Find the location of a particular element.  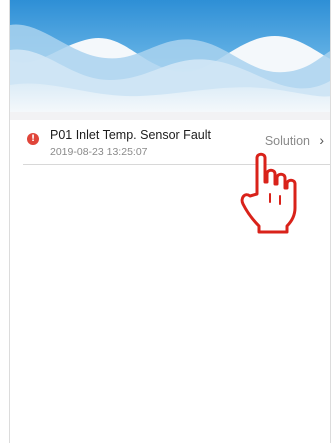

solution-link: Solution is located at coordinates (287, 141).